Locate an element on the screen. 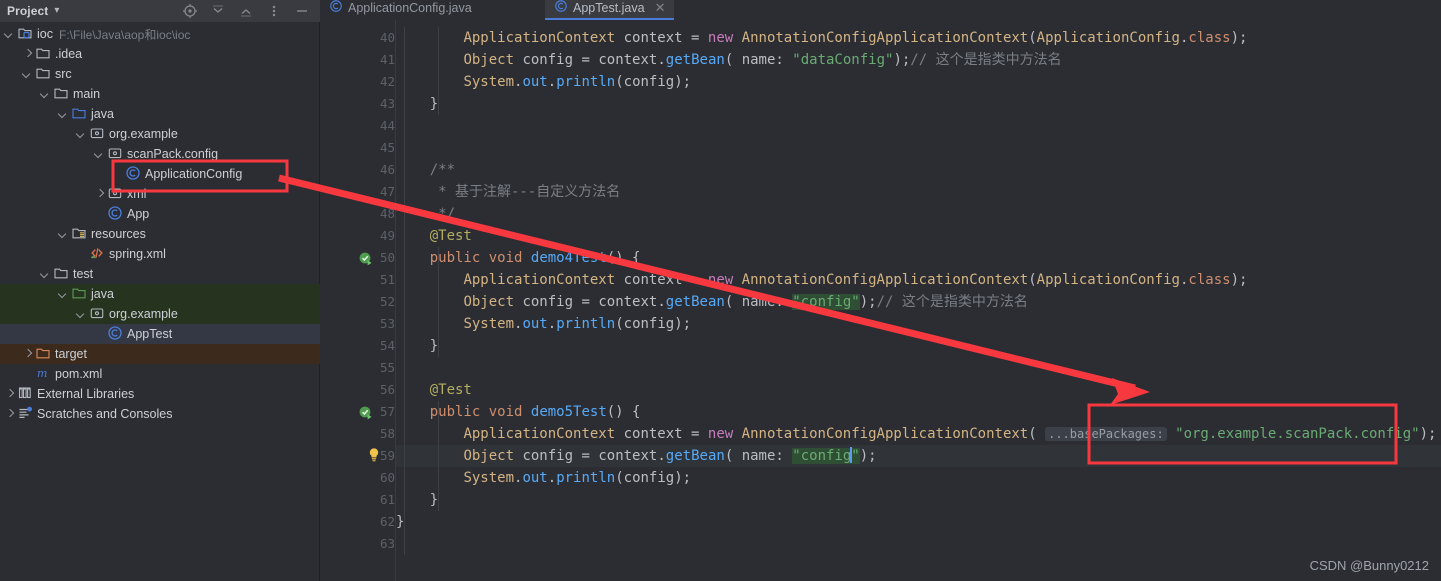 This screenshot has height=581, width=1441. package-icon is located at coordinates (117, 194).